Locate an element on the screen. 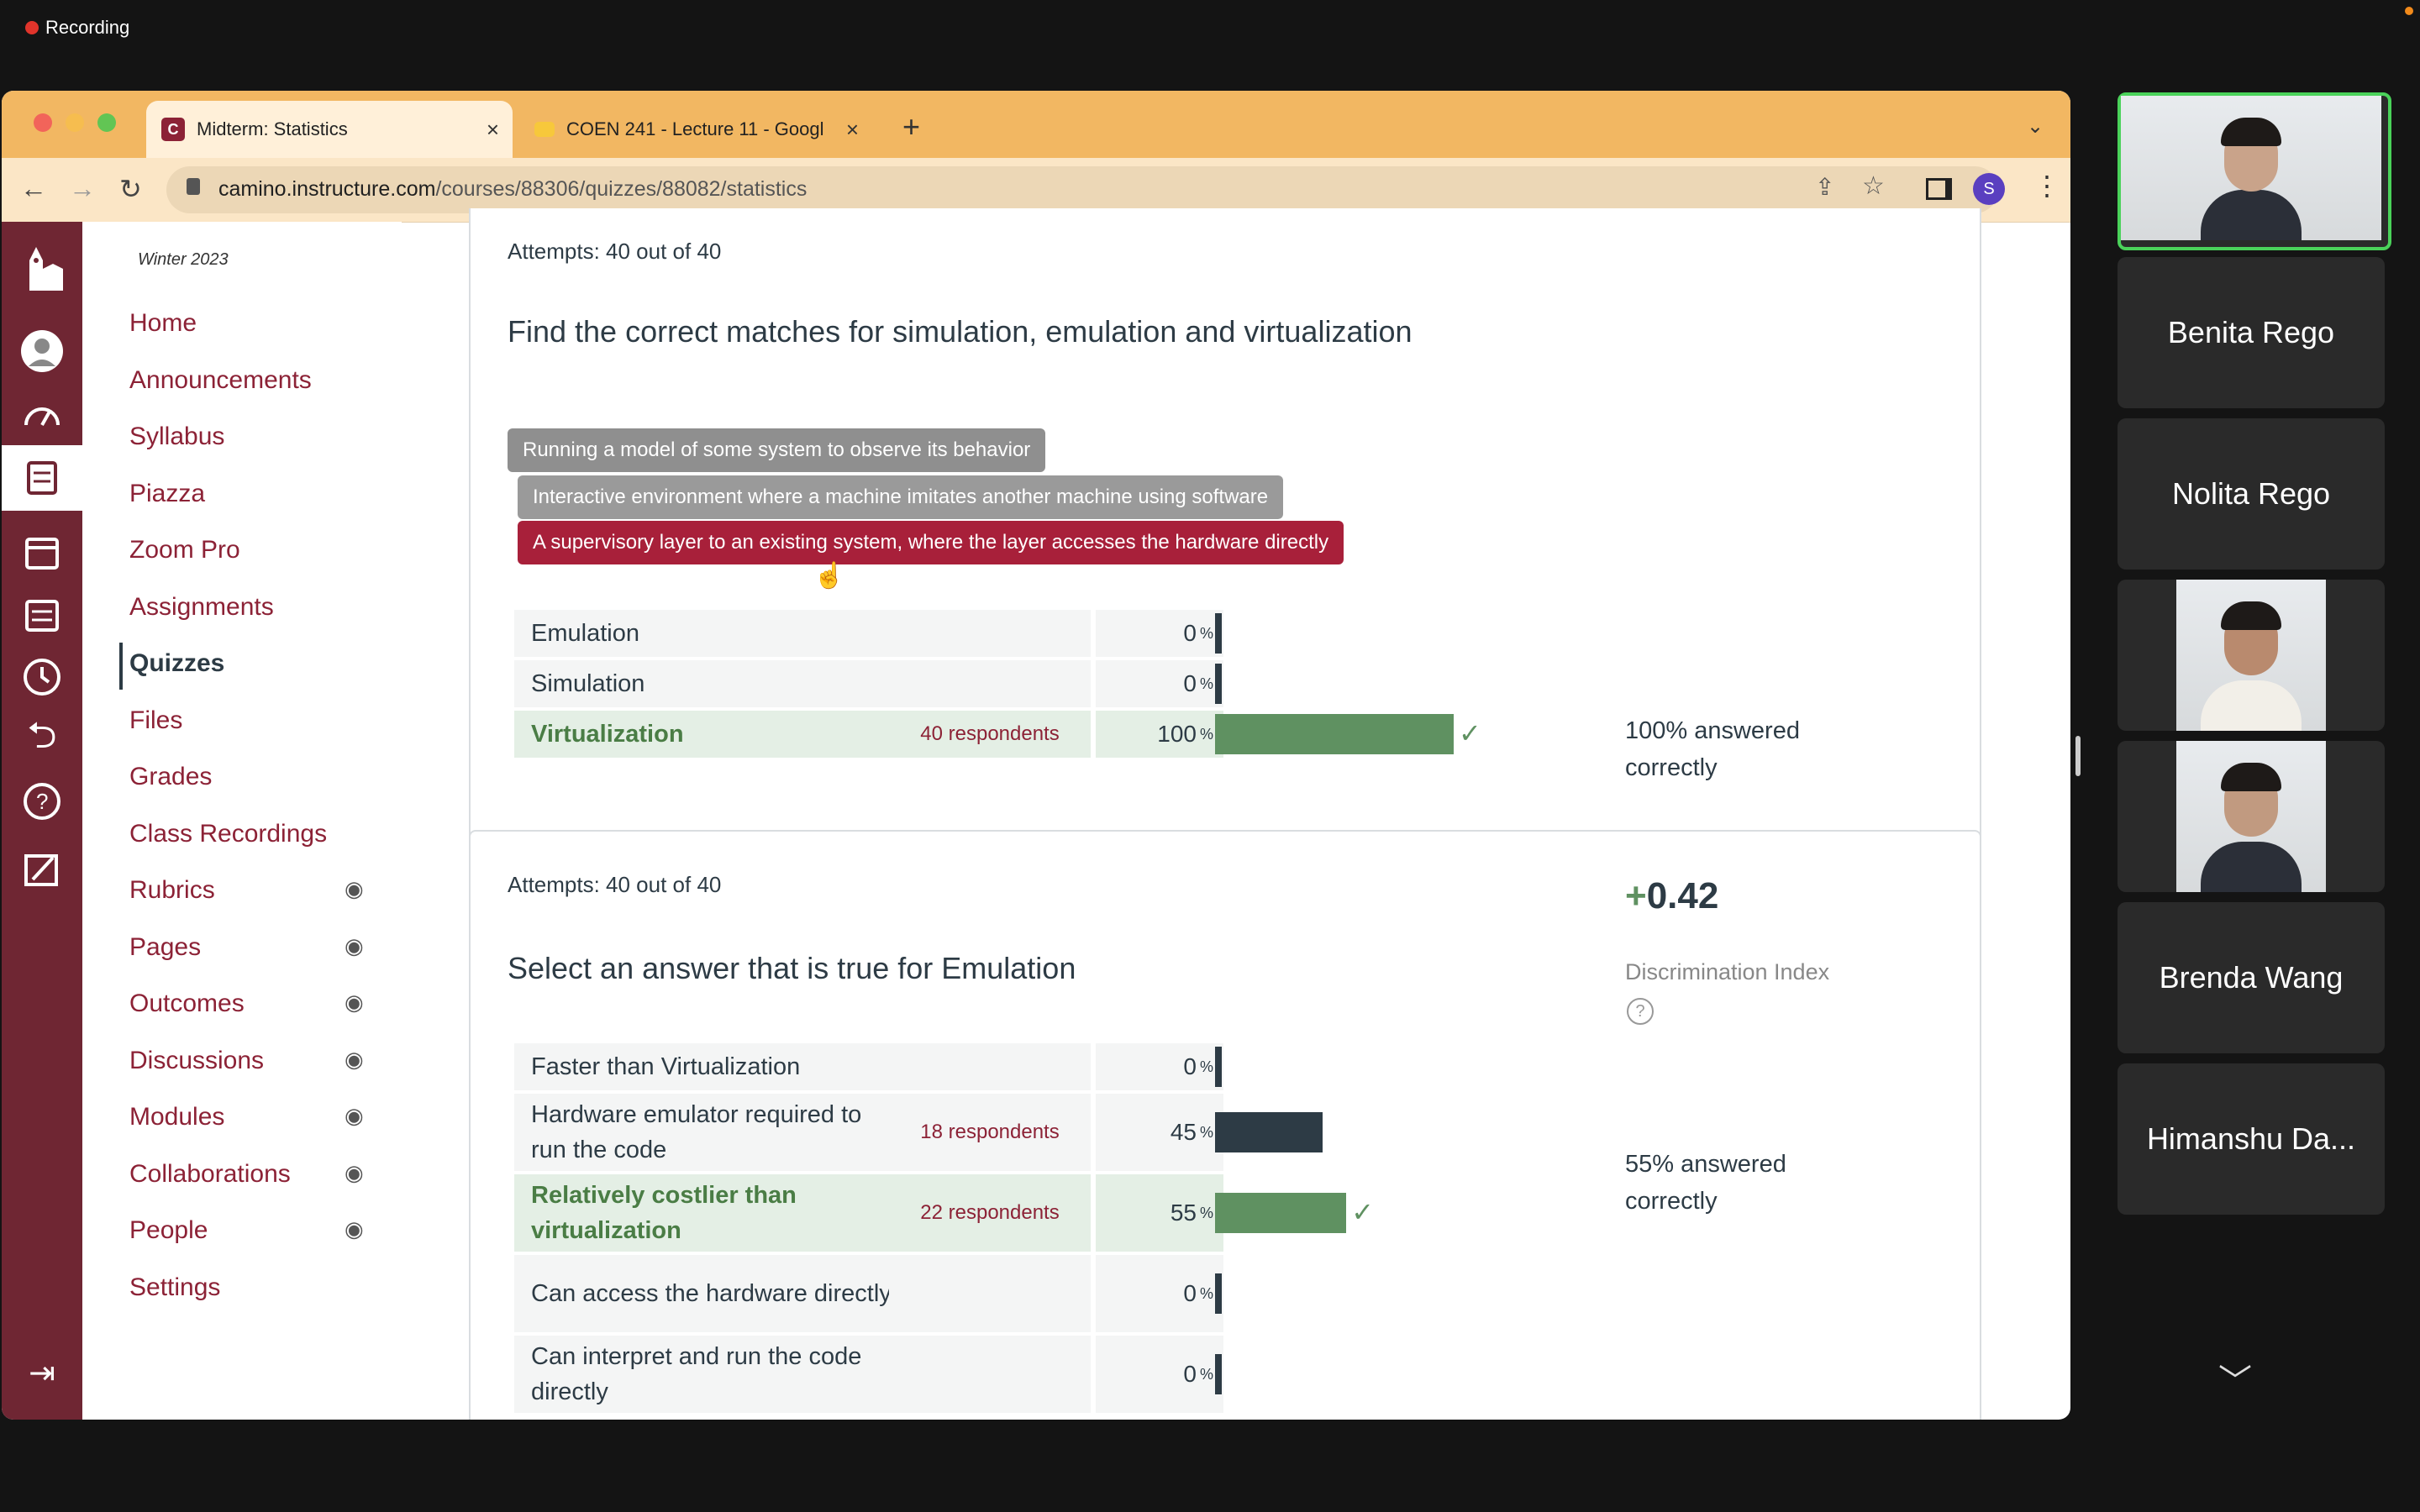 The width and height of the screenshot is (2420, 1512). answer-label: Can access the hardware directly is located at coordinates (707, 1293).